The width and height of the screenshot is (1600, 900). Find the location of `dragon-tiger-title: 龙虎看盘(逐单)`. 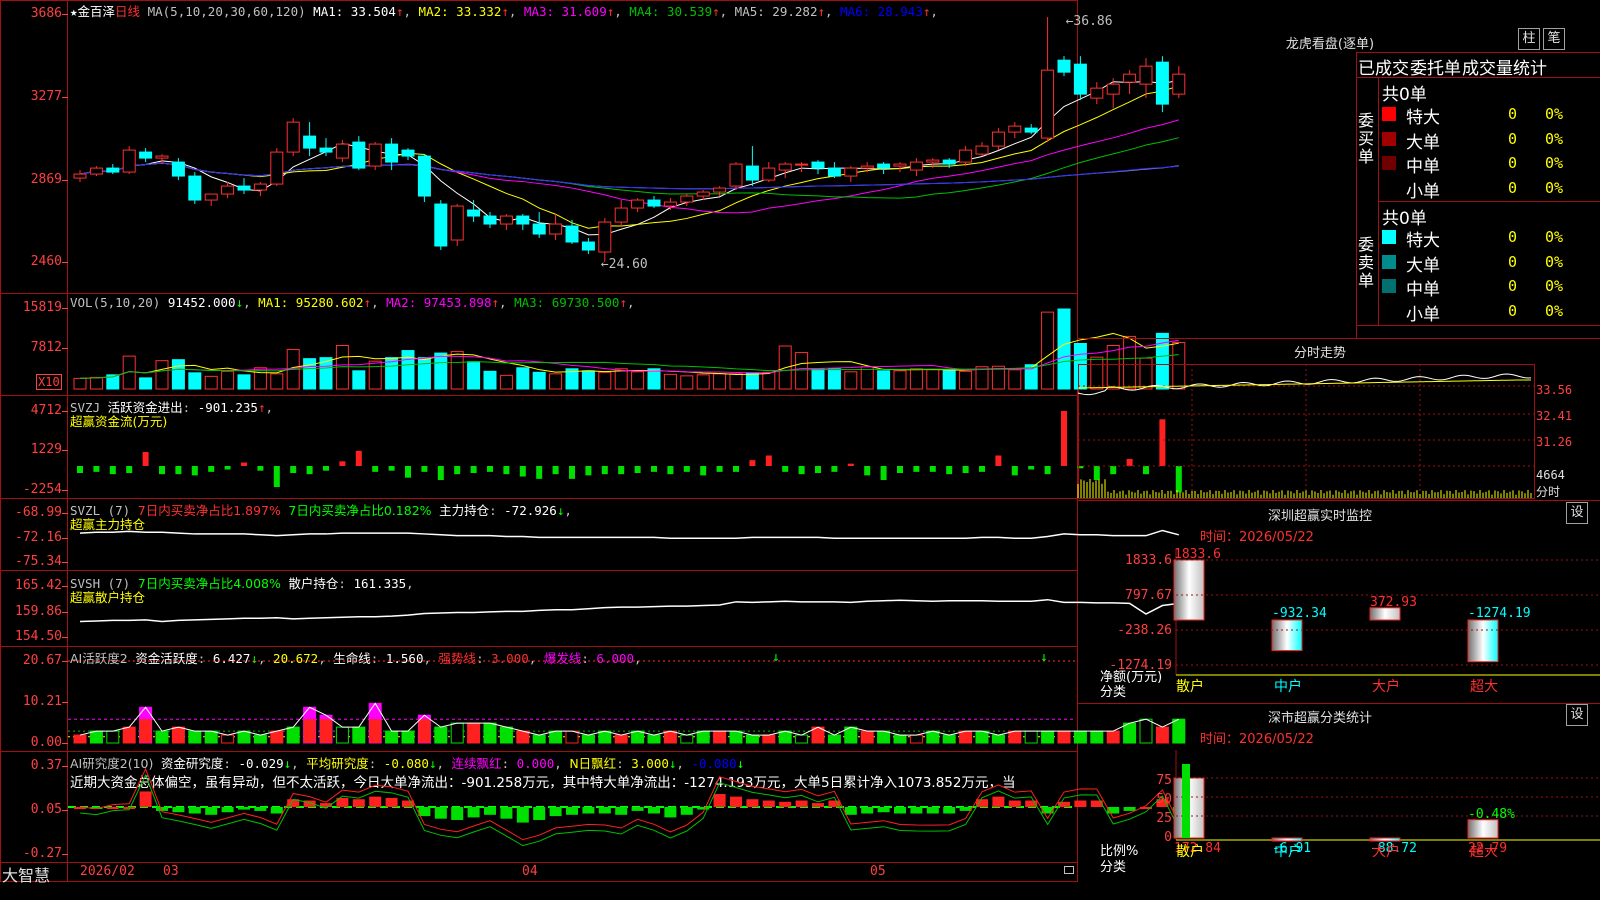

dragon-tiger-title: 龙虎看盘(逐单) is located at coordinates (1330, 44).